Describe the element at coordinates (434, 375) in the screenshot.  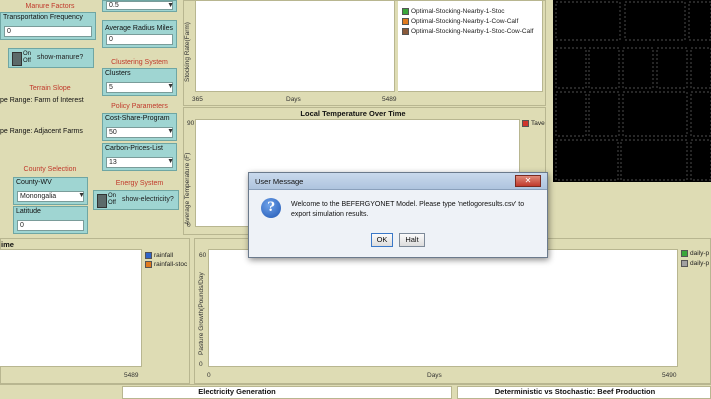
I see `pasture-x-mid: Days` at that location.